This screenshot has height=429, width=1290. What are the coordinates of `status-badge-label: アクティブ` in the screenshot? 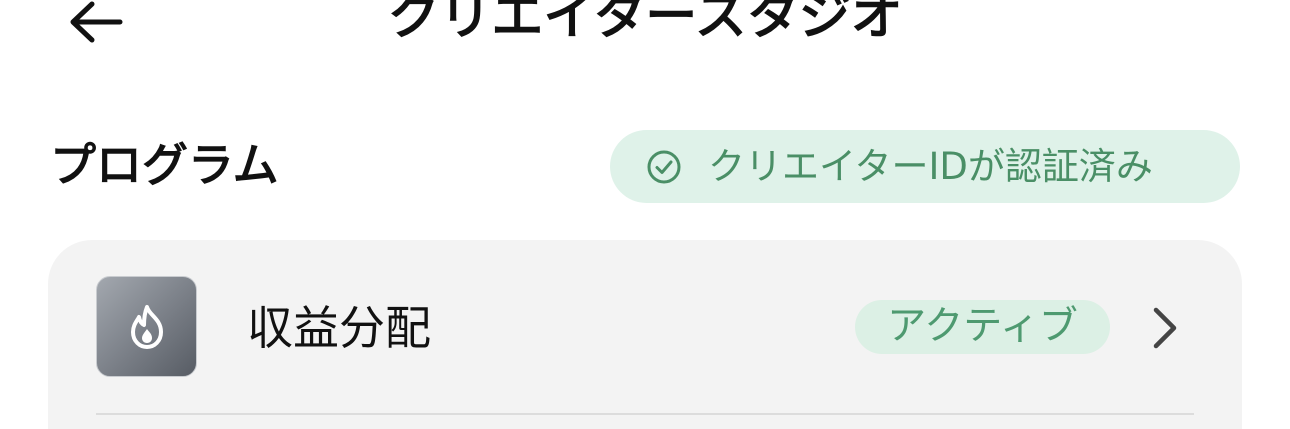 It's located at (982, 326).